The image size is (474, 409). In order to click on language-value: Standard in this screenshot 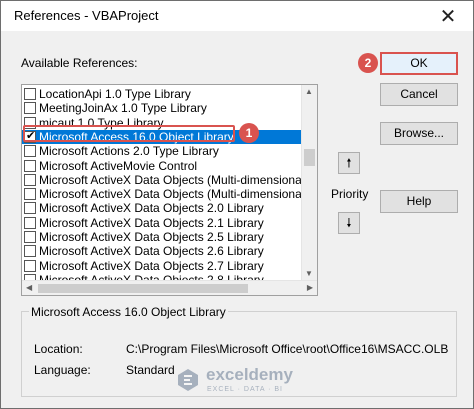, I will do `click(150, 370)`.